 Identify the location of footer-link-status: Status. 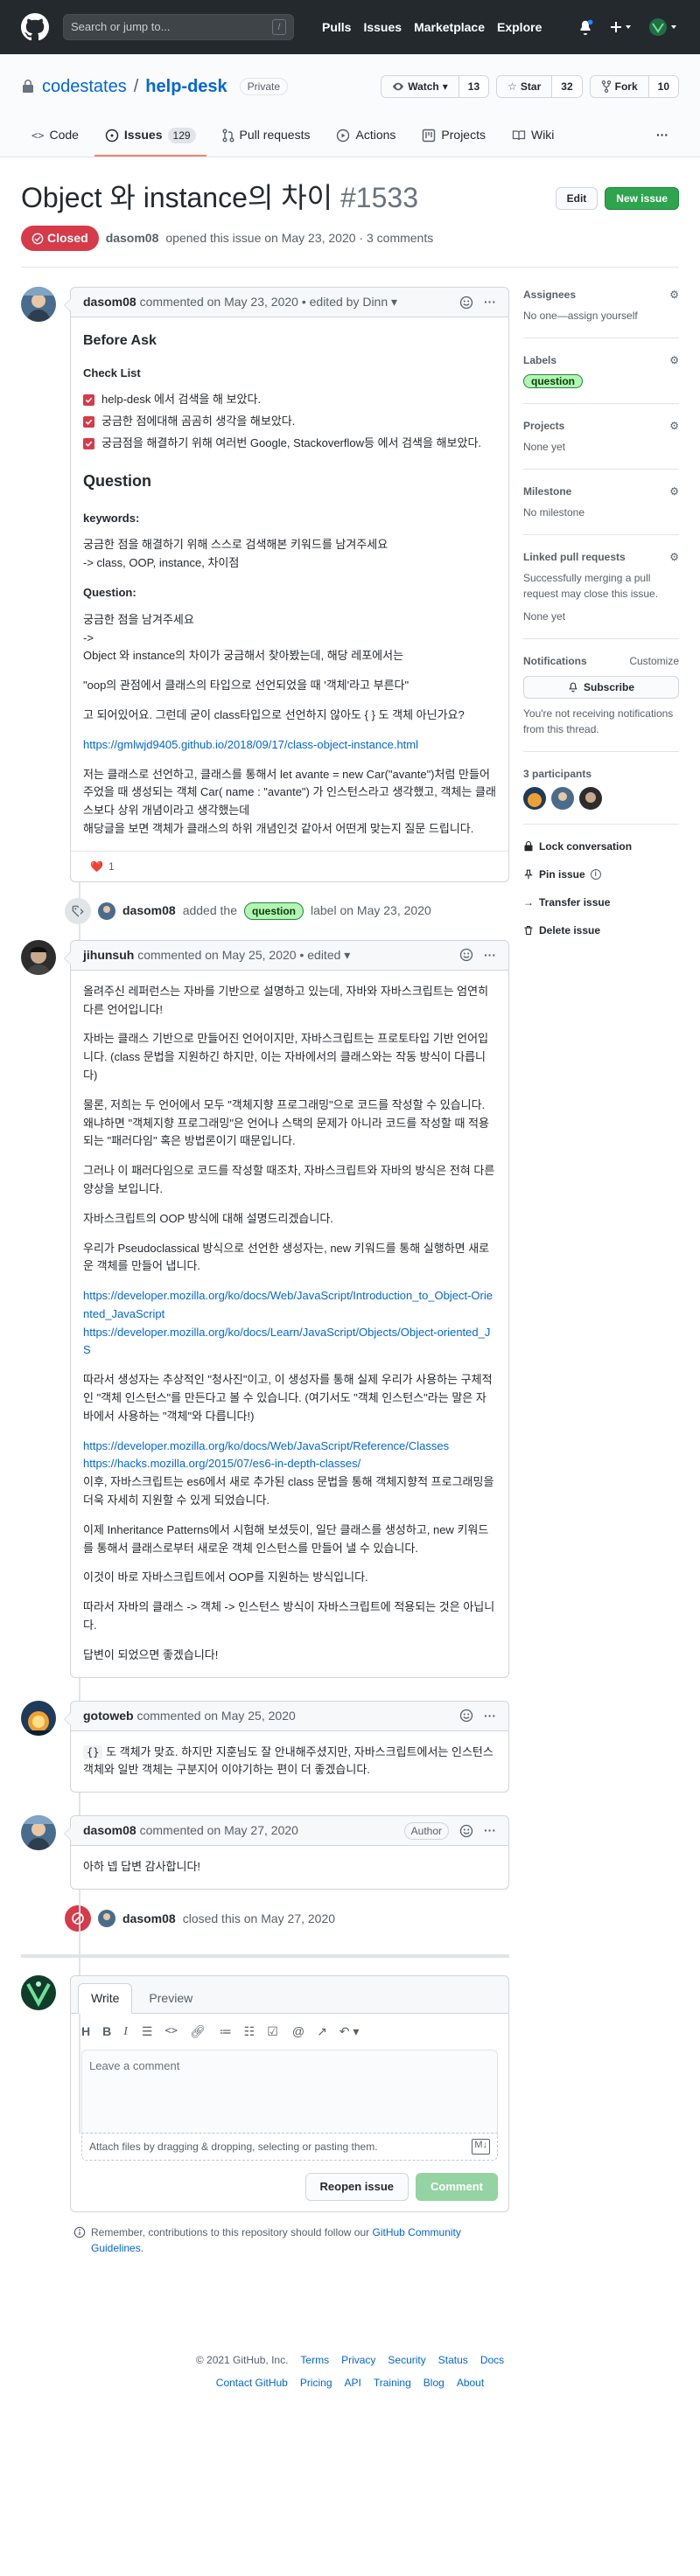
(453, 2360).